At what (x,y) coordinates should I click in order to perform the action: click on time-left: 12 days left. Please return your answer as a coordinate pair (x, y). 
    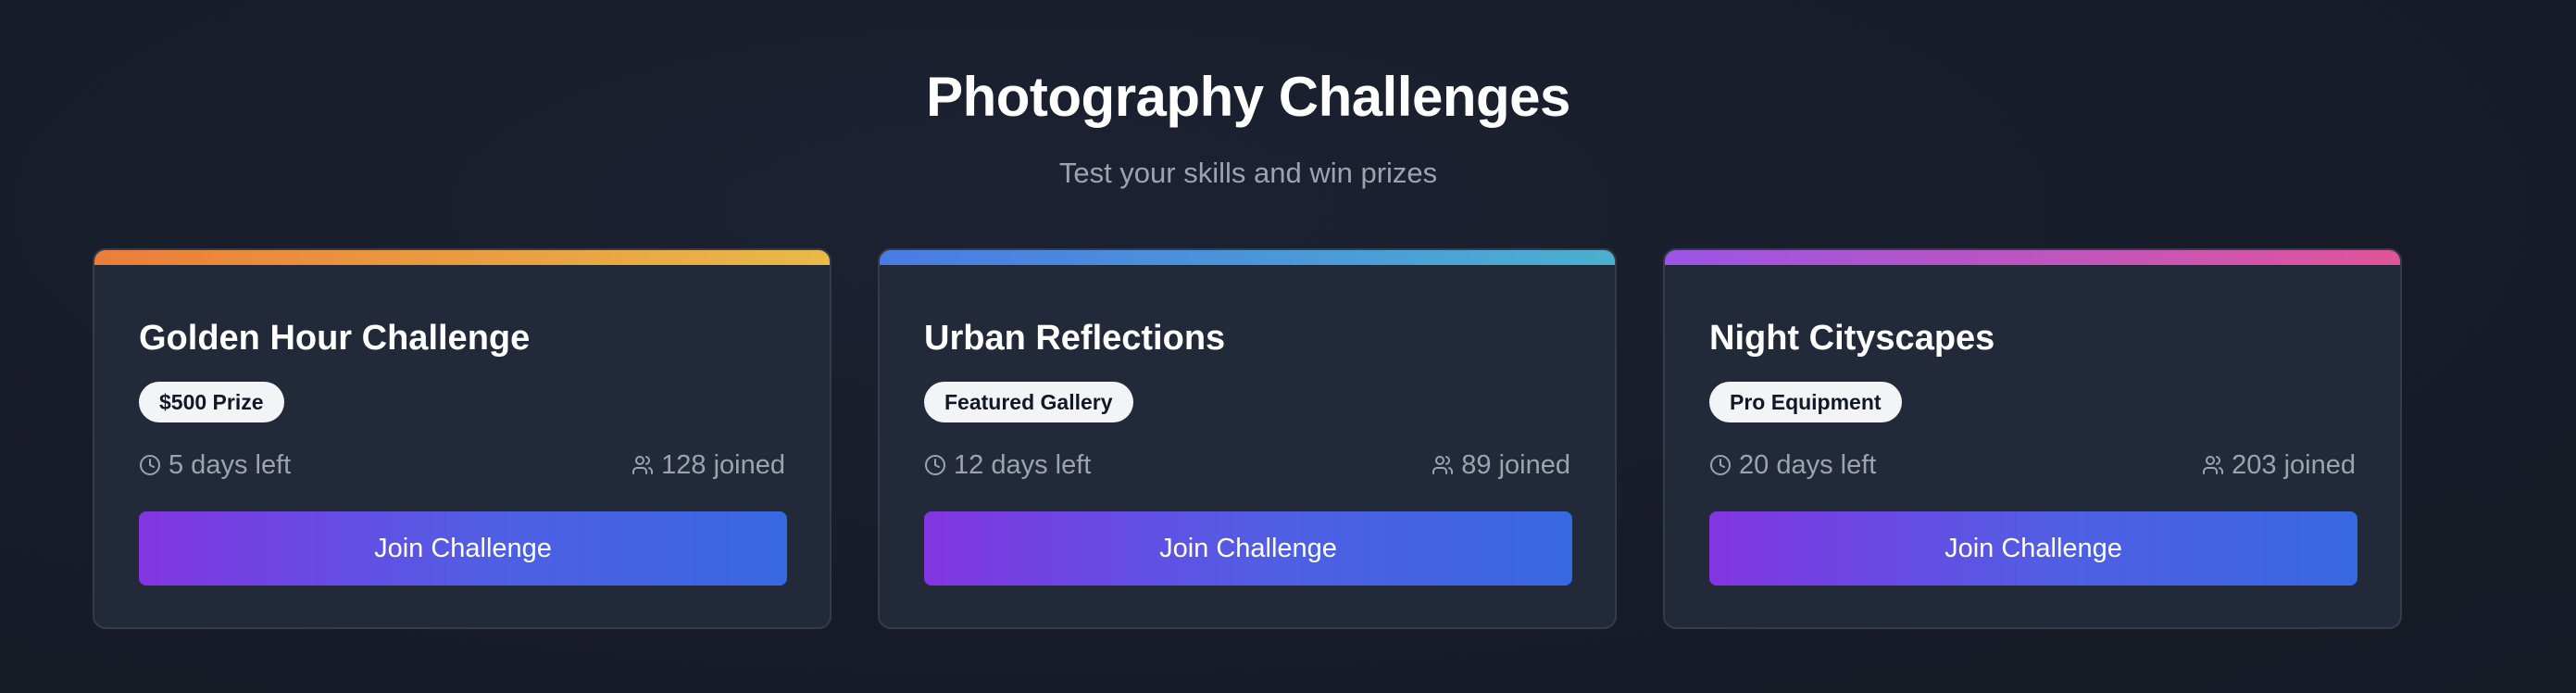
    Looking at the image, I should click on (1007, 465).